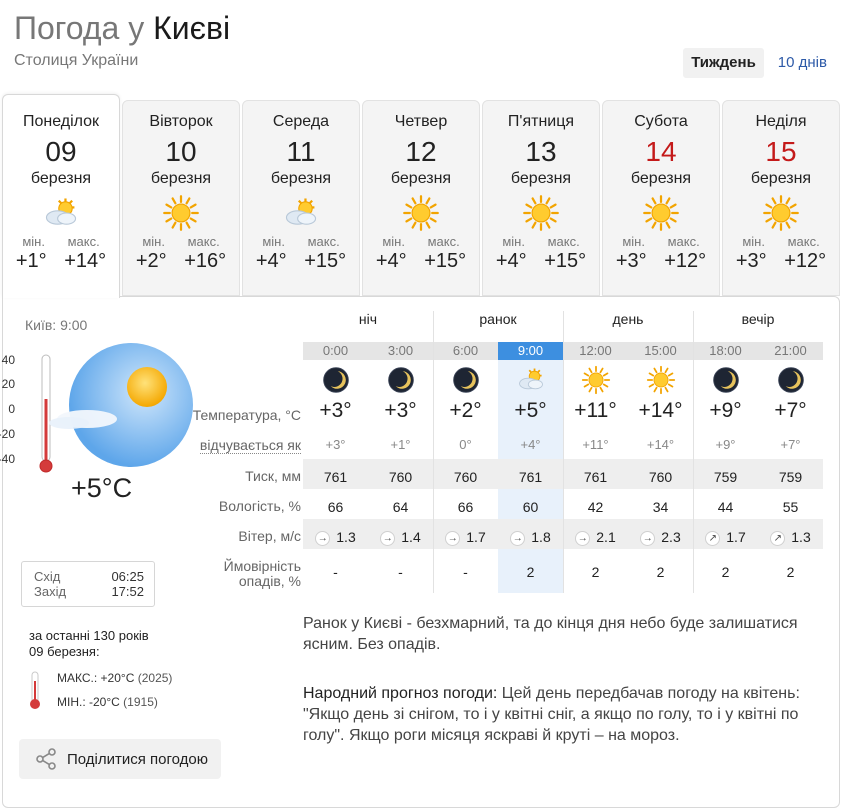 This screenshot has width=843, height=812. Describe the element at coordinates (465, 444) in the screenshot. I see `hour-feels-like: 0°` at that location.